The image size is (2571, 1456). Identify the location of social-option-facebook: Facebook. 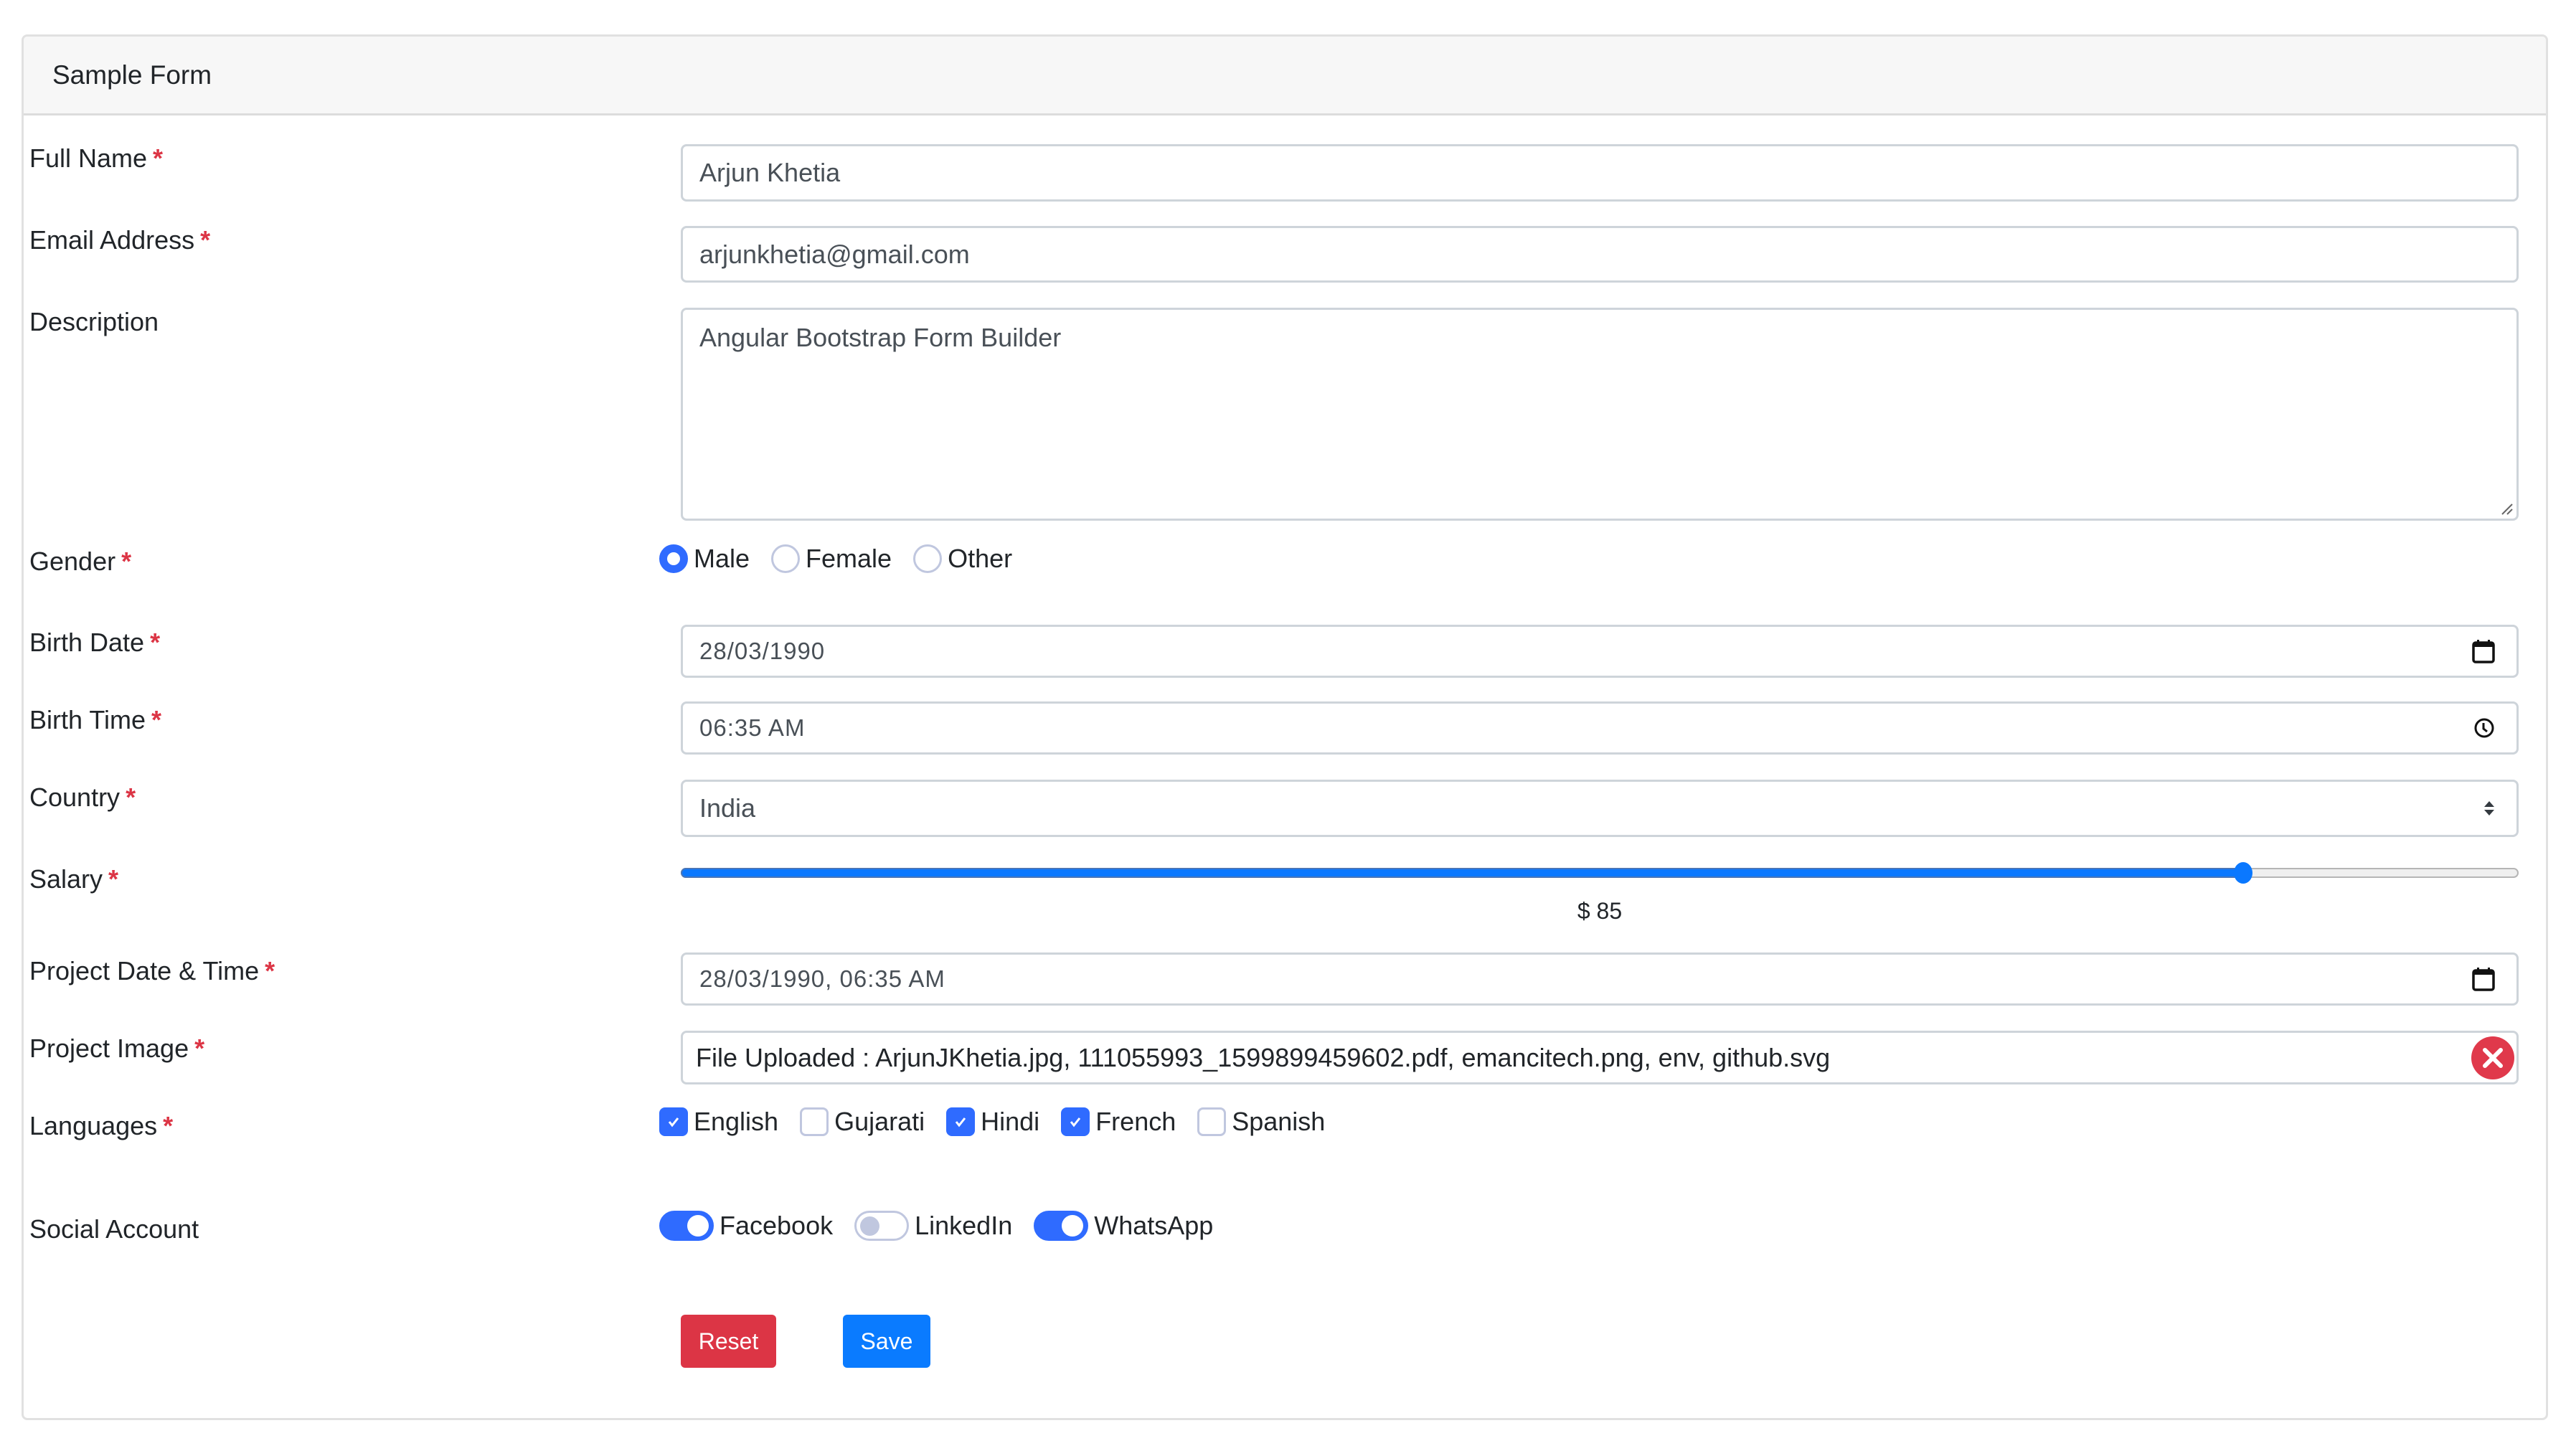
(746, 1226).